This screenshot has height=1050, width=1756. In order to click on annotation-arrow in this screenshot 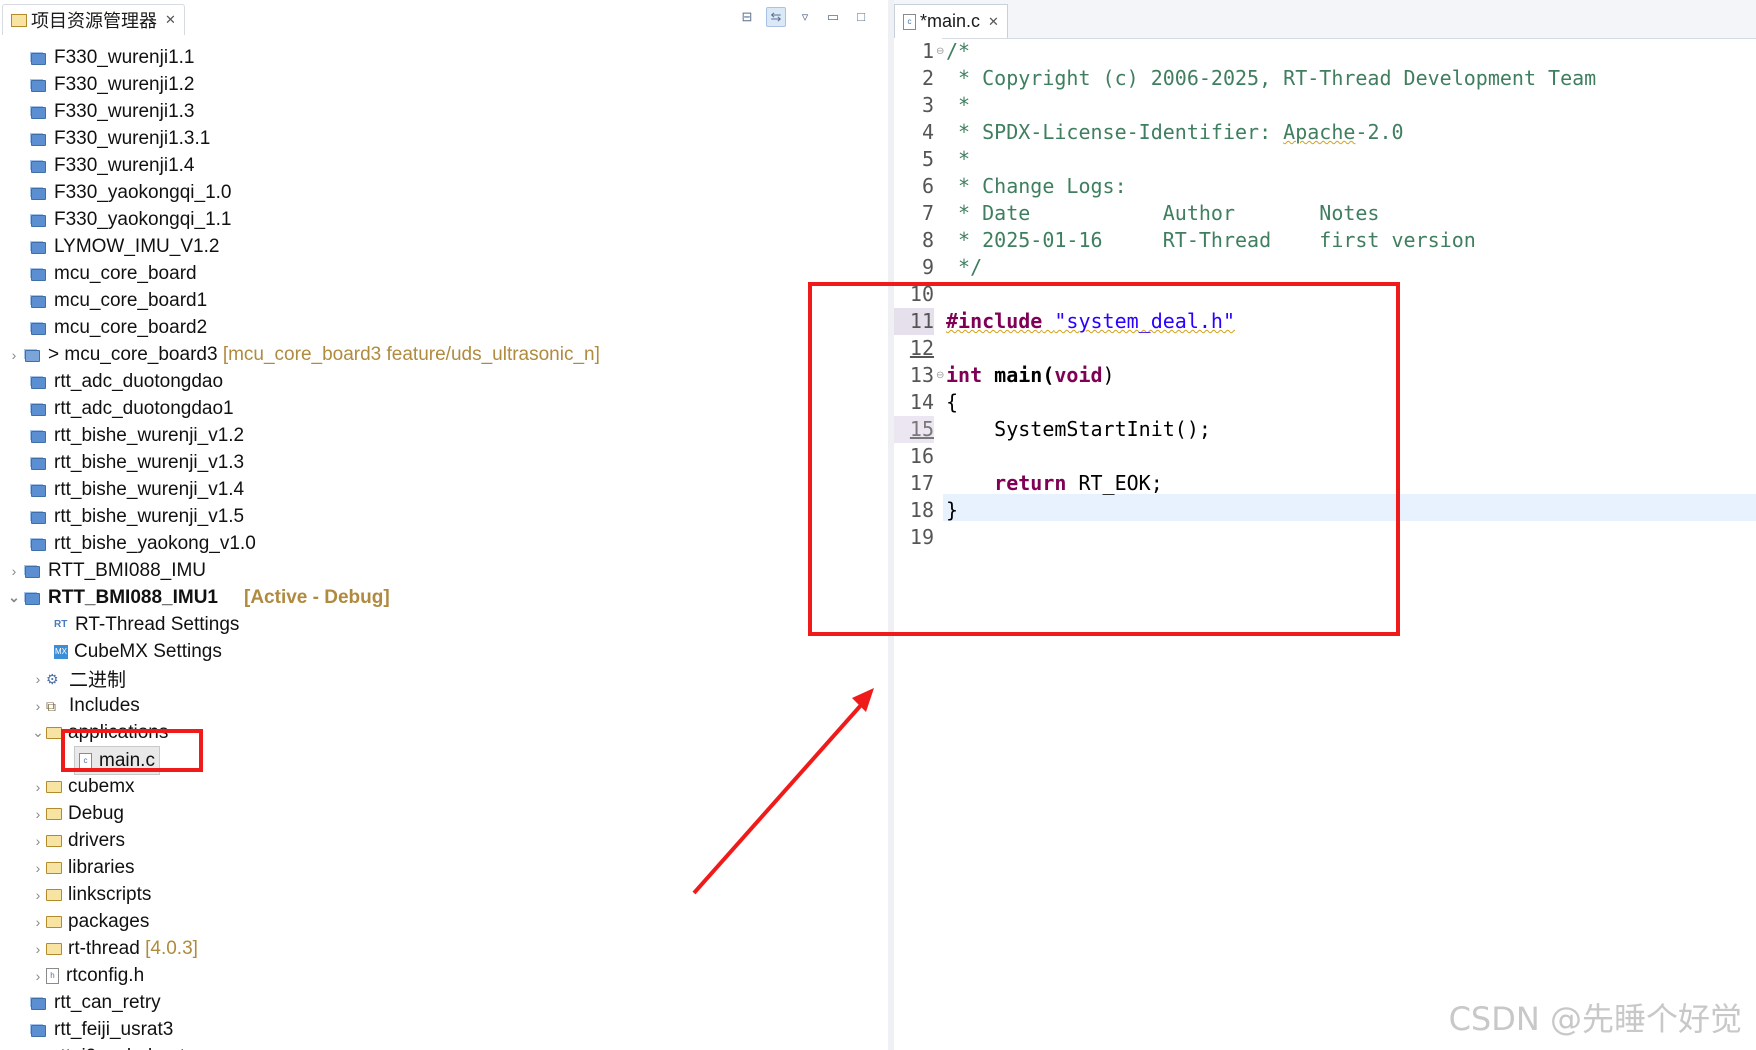, I will do `click(783, 791)`.